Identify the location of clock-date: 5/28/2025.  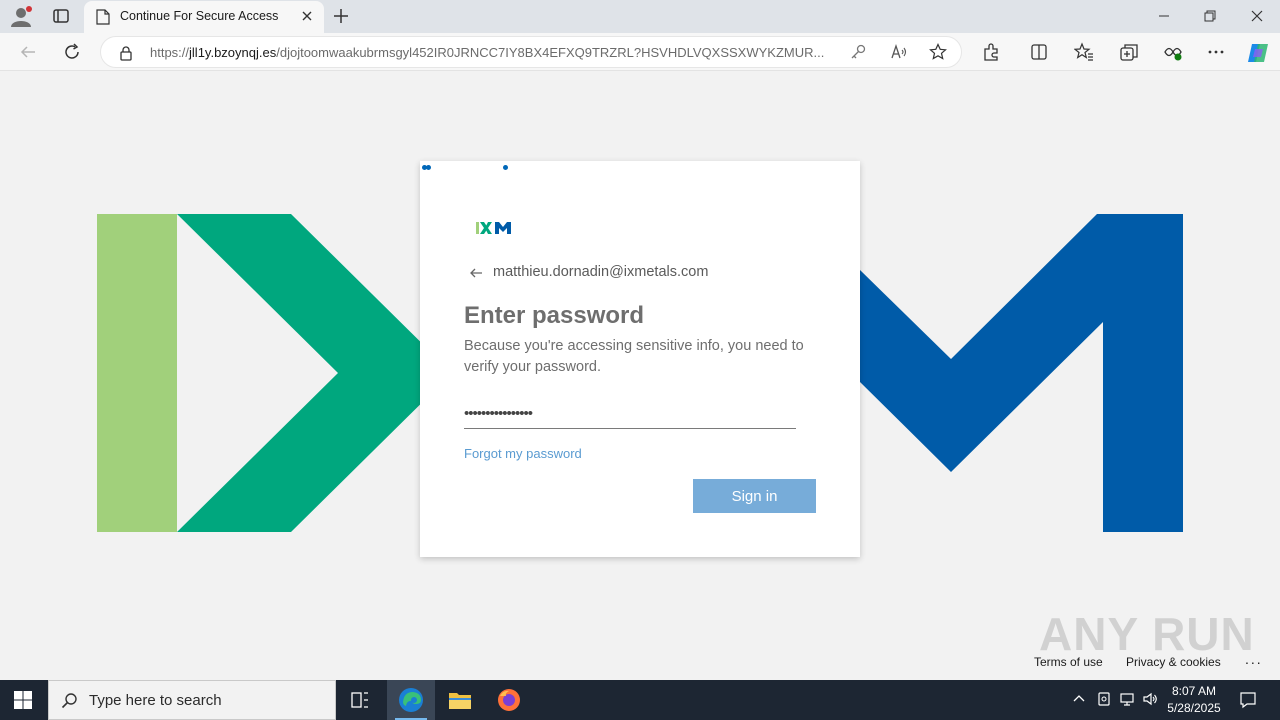
(1194, 708).